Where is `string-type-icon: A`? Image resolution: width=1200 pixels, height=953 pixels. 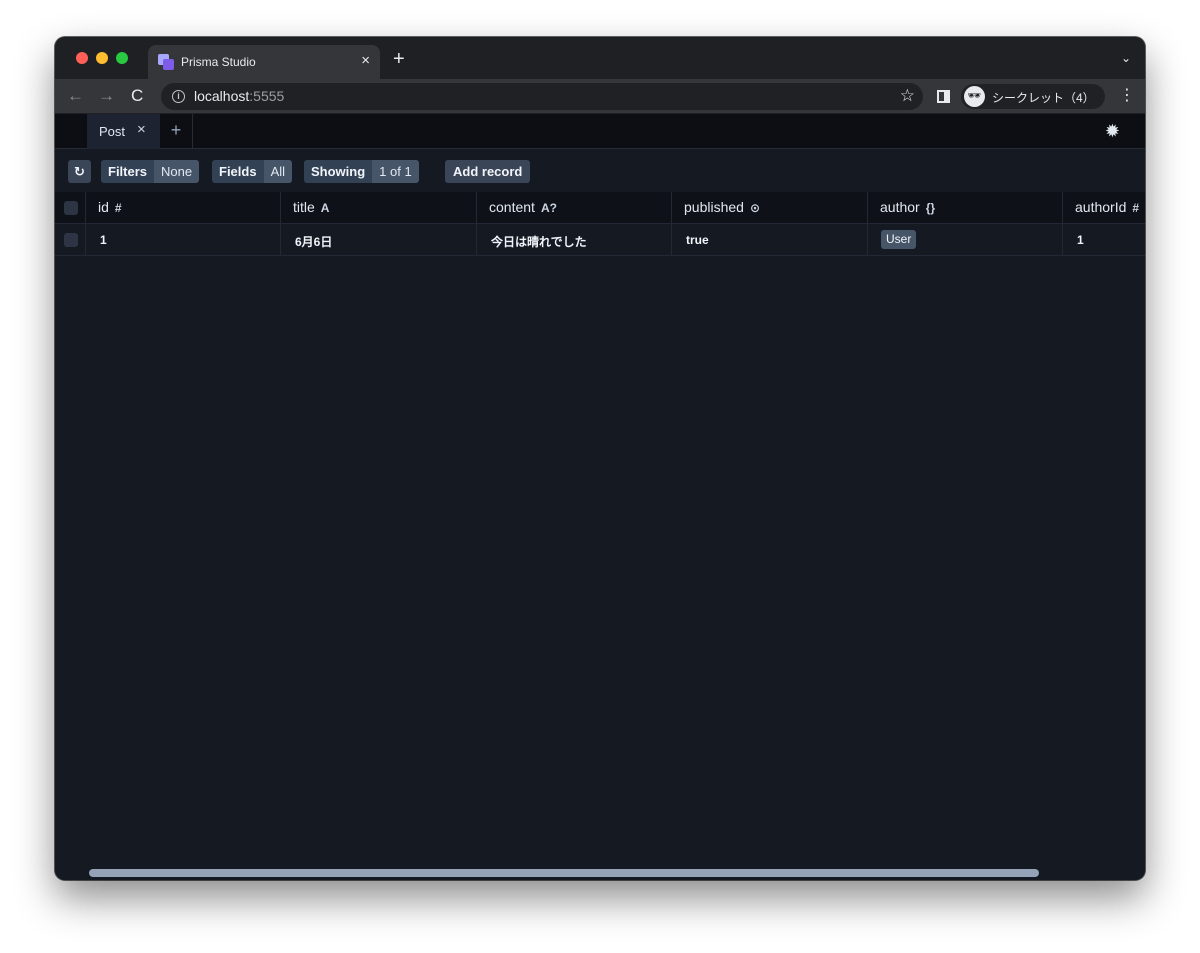 string-type-icon: A is located at coordinates (325, 208).